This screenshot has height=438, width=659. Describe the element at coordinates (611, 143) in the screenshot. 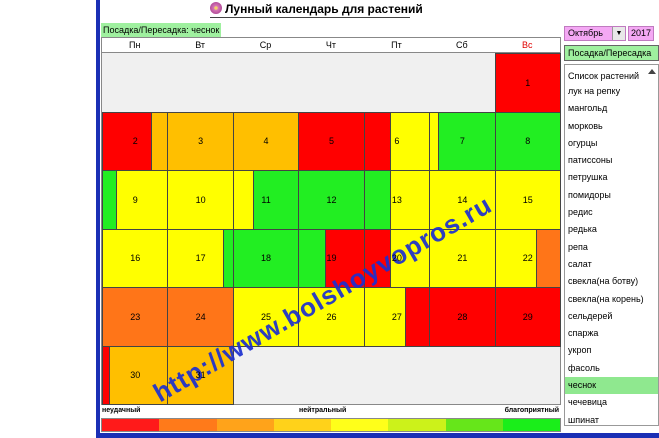

I see `plant-list-item: огурцы` at that location.